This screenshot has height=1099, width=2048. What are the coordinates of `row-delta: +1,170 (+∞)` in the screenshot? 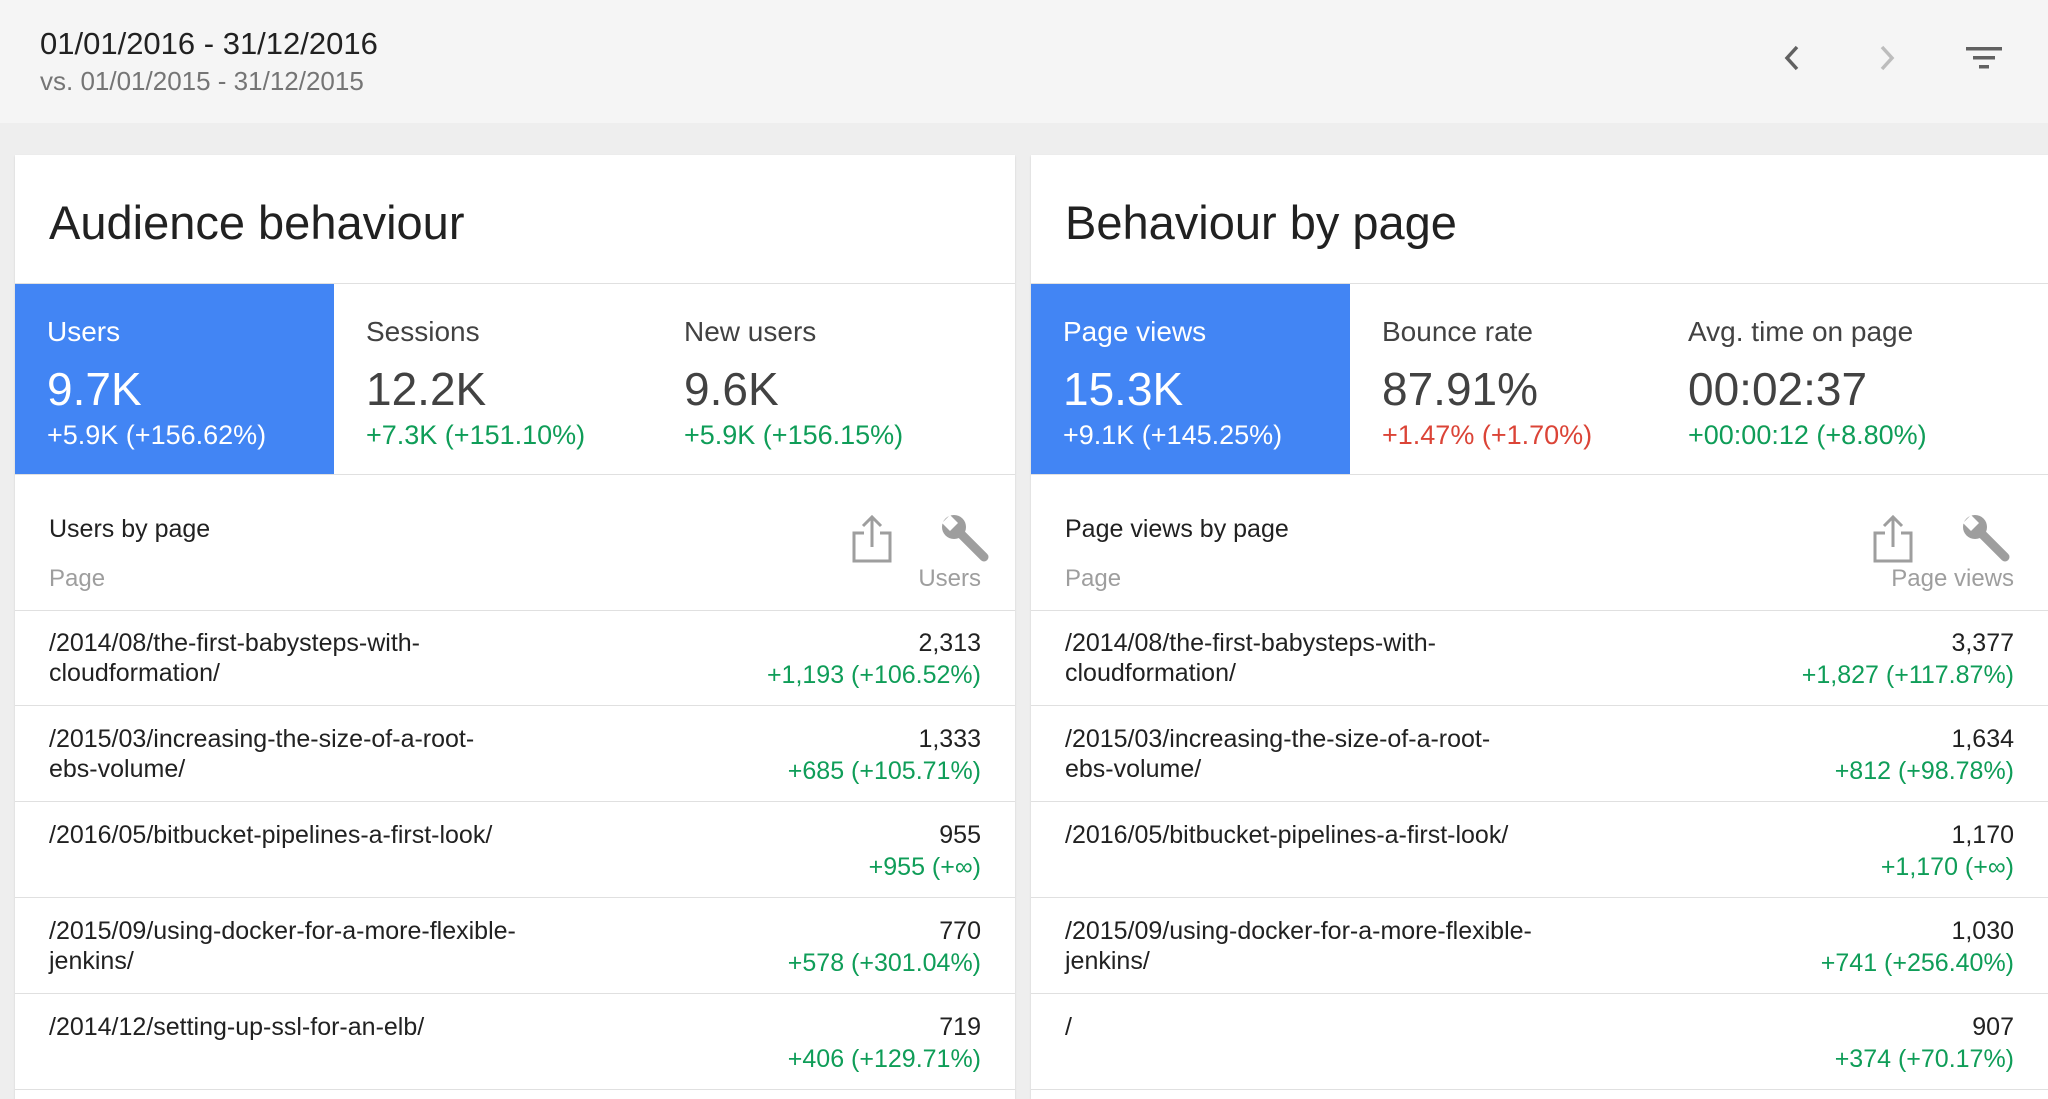 It's located at (1947, 867).